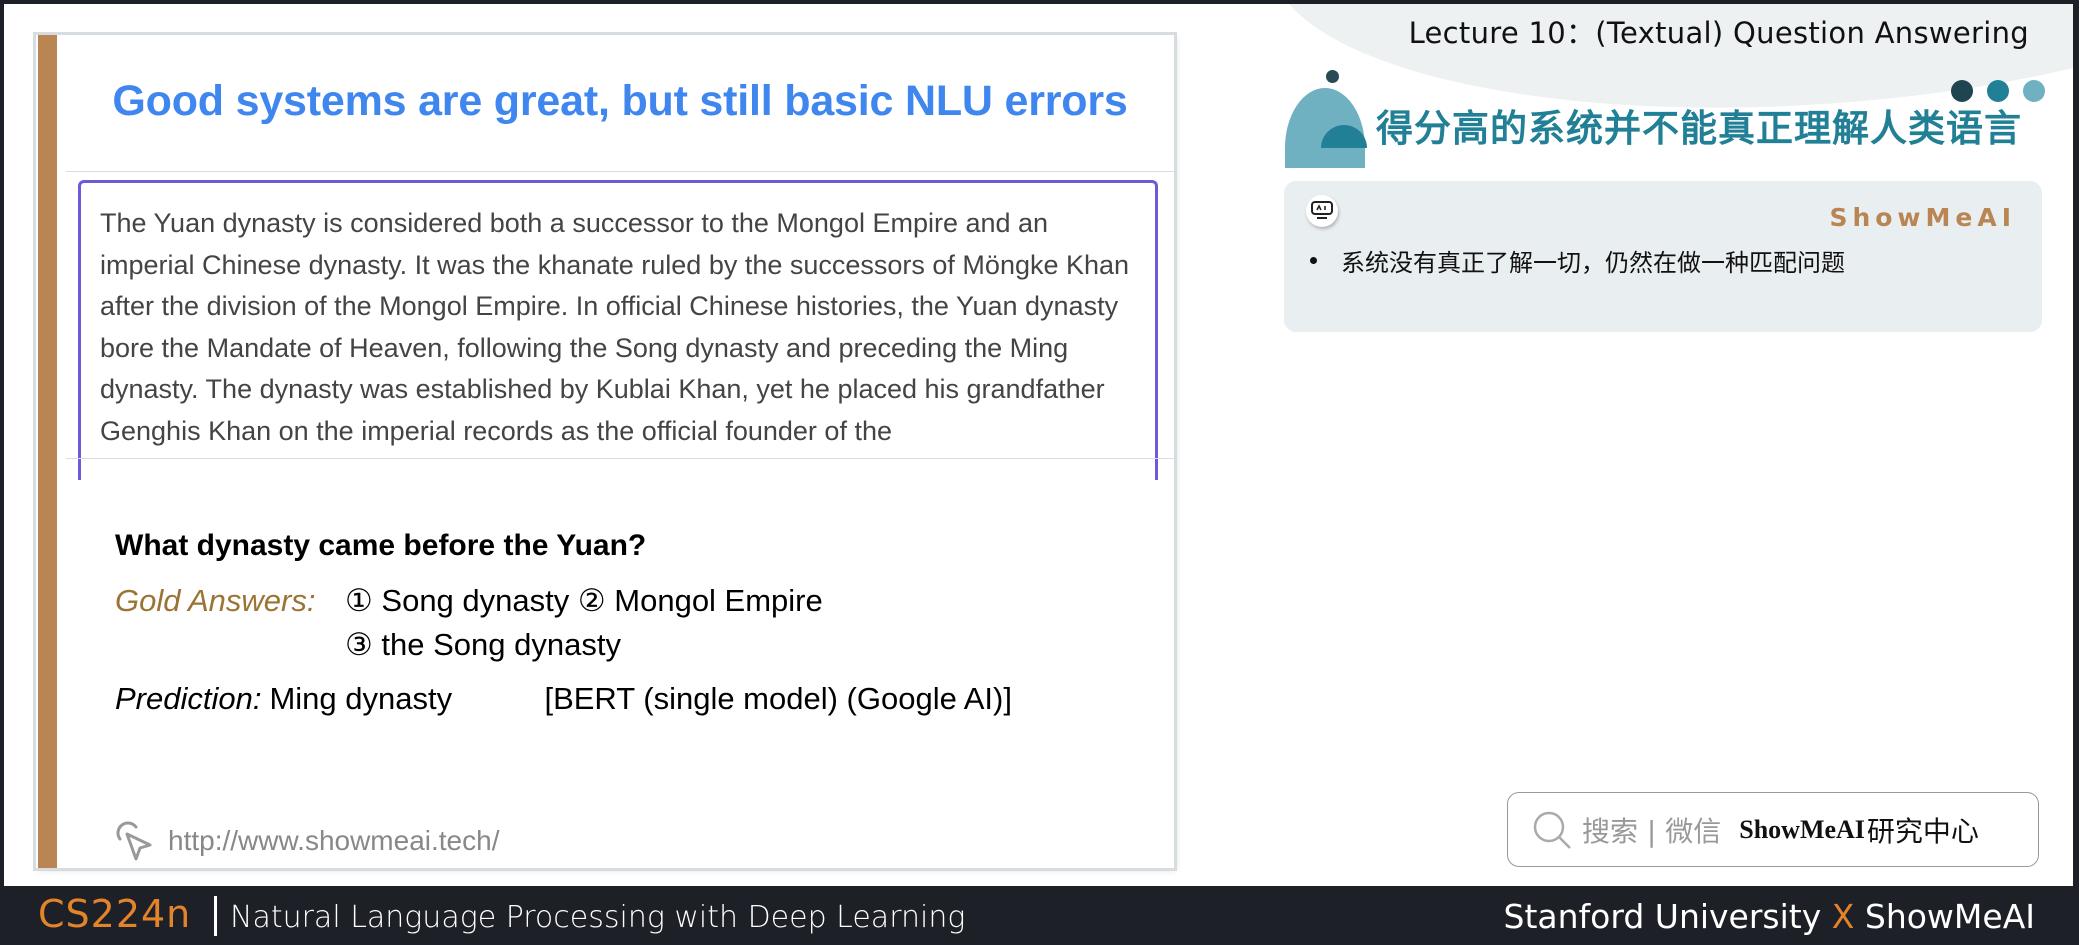  I want to click on search-icon, so click(1552, 830).